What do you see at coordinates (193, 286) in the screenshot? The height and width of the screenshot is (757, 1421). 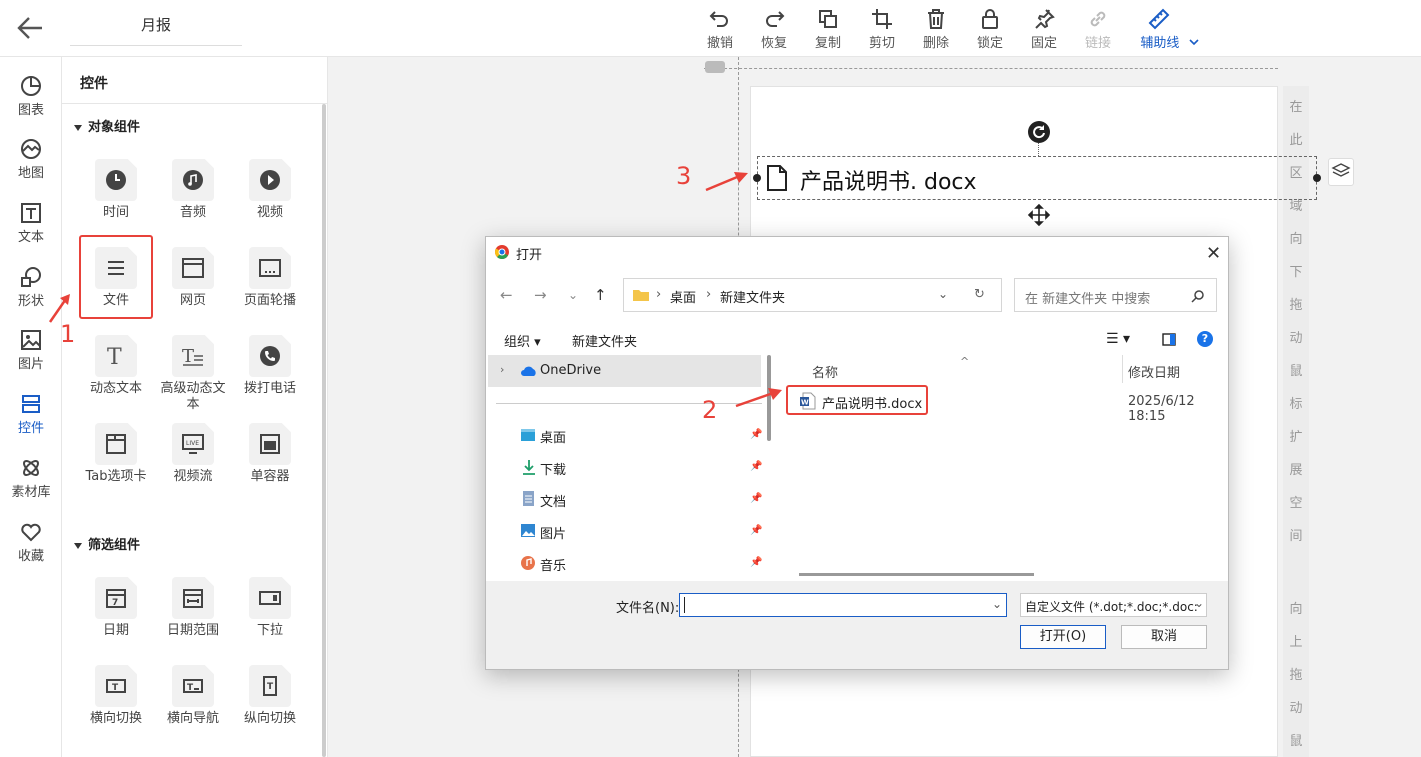 I see `widget-webpage: 网页` at bounding box center [193, 286].